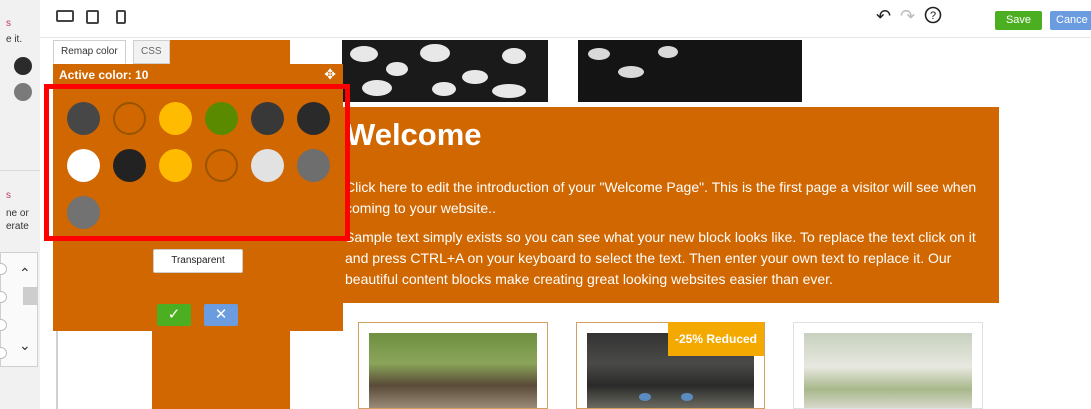 The width and height of the screenshot is (1091, 409). I want to click on help-icon: ?, so click(933, 17).